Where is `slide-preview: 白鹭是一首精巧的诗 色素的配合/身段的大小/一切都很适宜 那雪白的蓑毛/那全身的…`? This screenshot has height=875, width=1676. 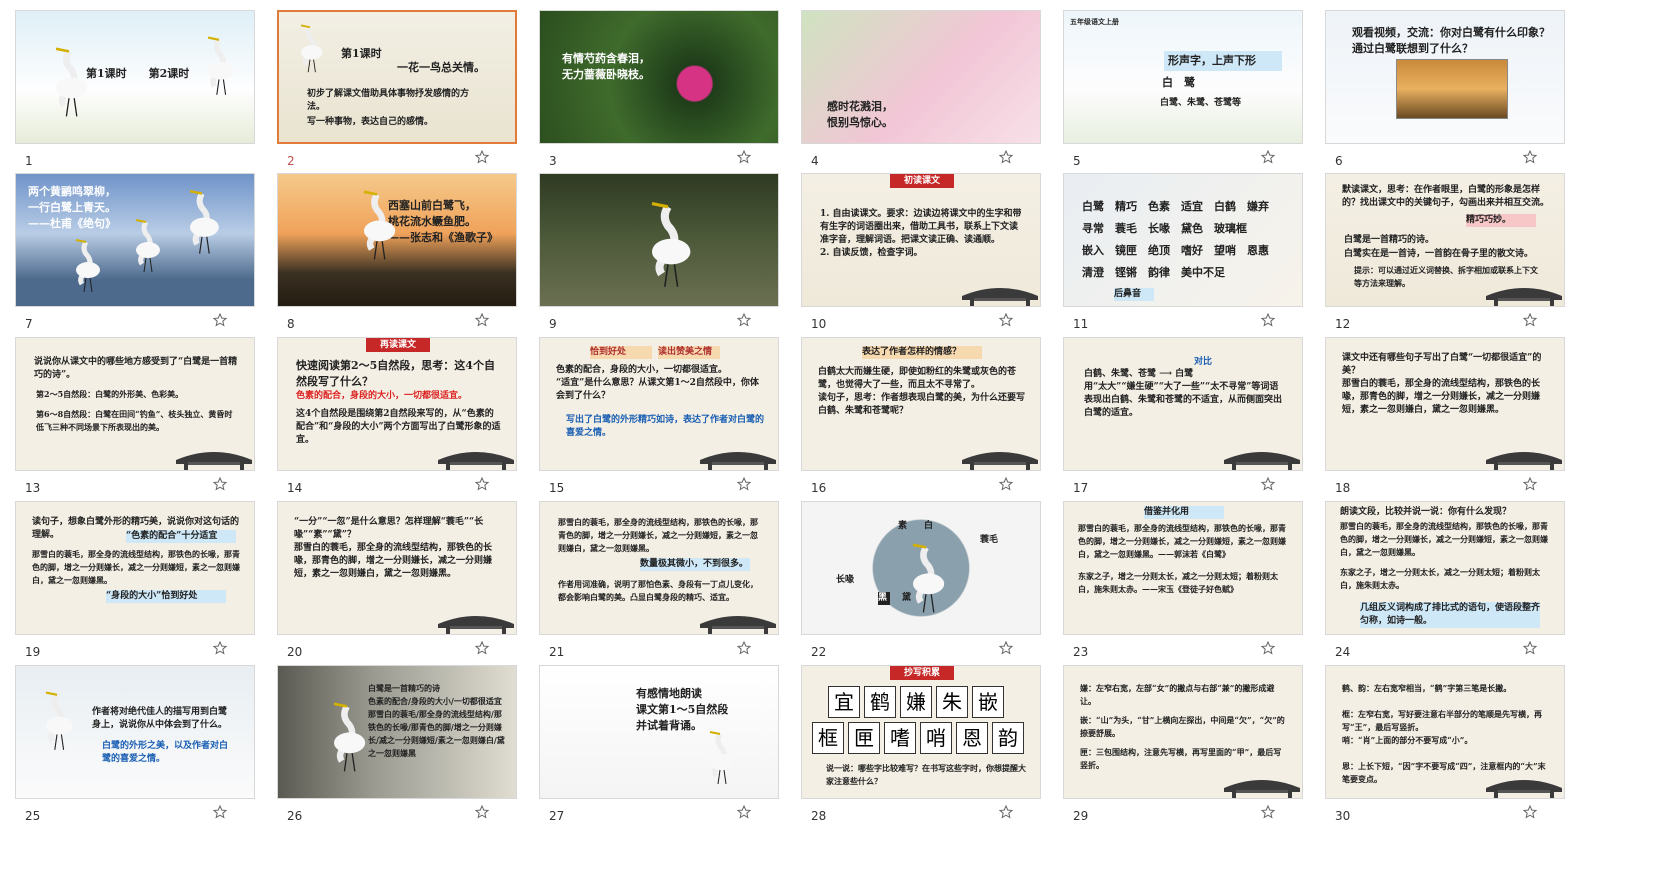
slide-preview: 白鹭是一首精巧的诗 色素的配合/身段的大小/一切都很适宜 那雪白的蓑毛/那全身的… is located at coordinates (397, 732).